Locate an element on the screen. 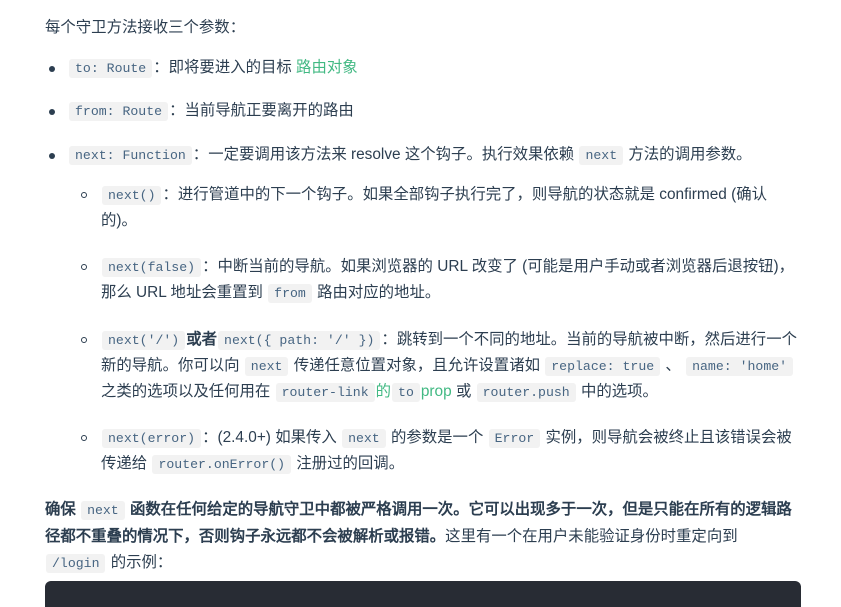  next-error-description-part1: (2.4.0+) 如果传入 is located at coordinates (279, 438).